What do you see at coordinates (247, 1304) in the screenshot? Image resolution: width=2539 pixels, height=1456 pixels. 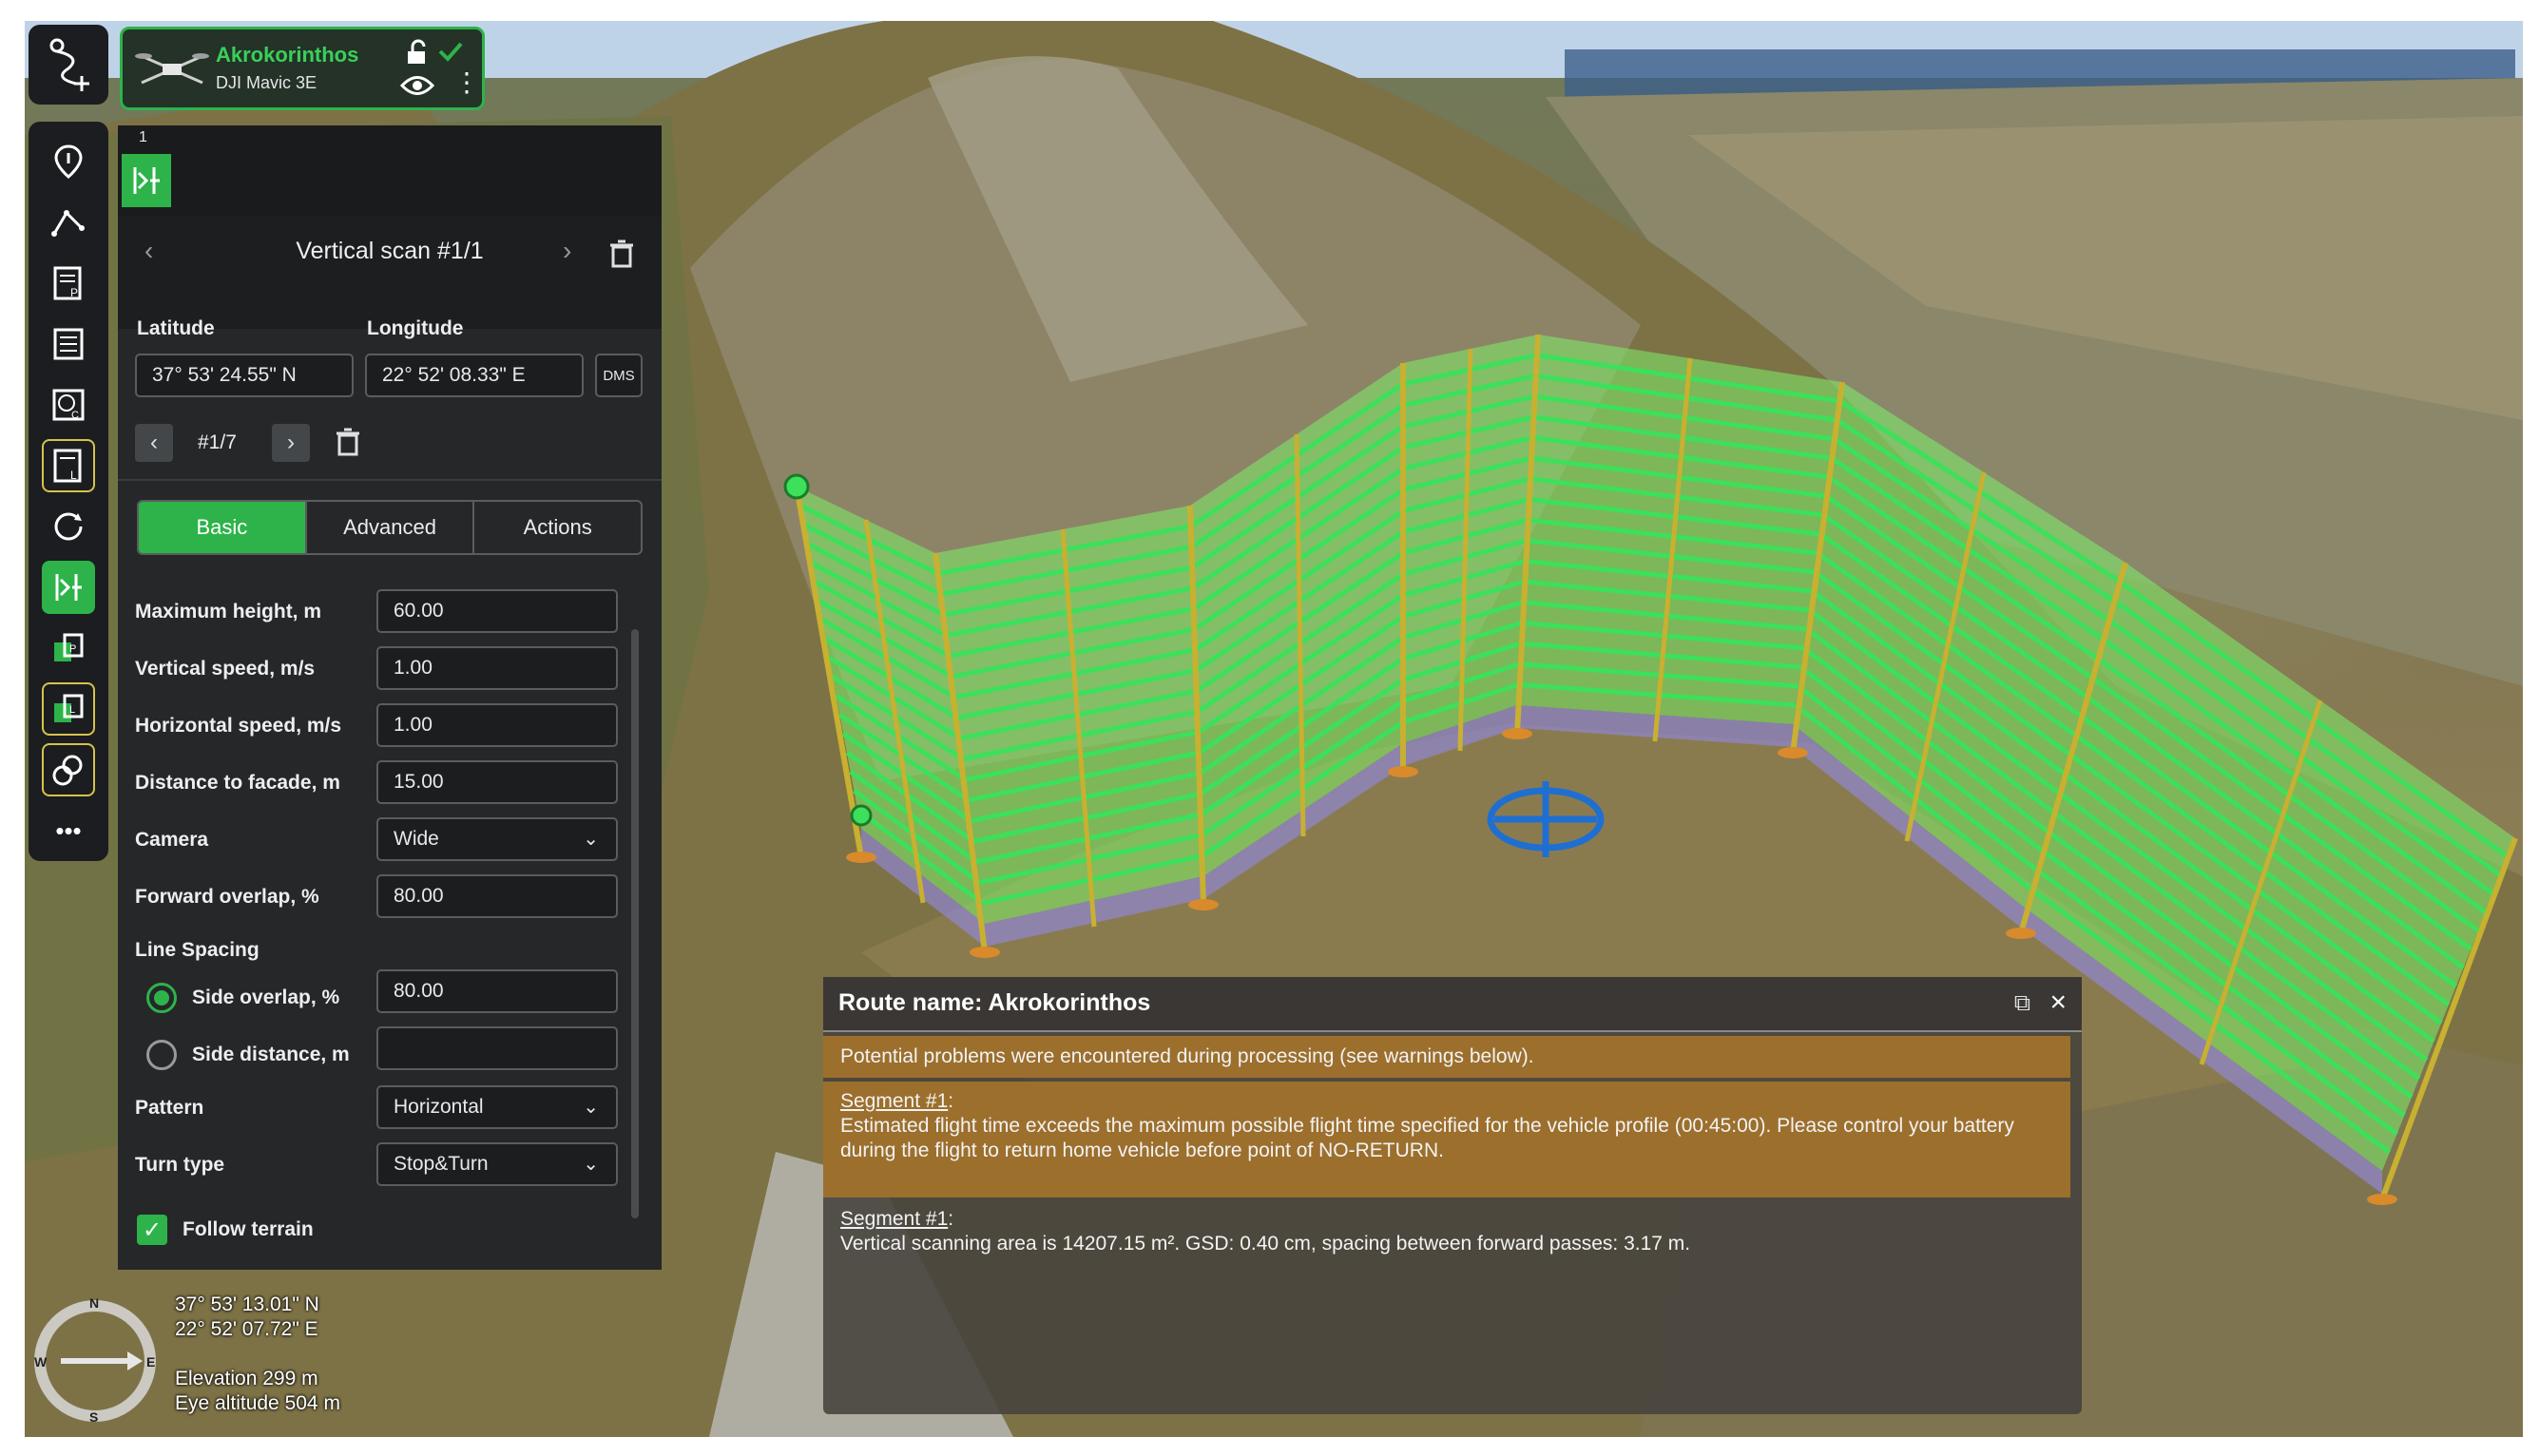 I see `cursor-latitude: 37° 53' 13.01" N` at bounding box center [247, 1304].